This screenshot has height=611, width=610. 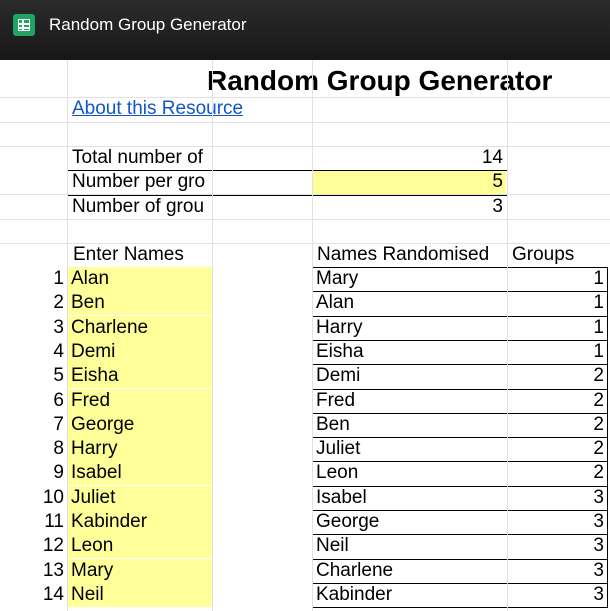 I want to click on randomised-name-cell: Juliet, so click(x=410, y=449).